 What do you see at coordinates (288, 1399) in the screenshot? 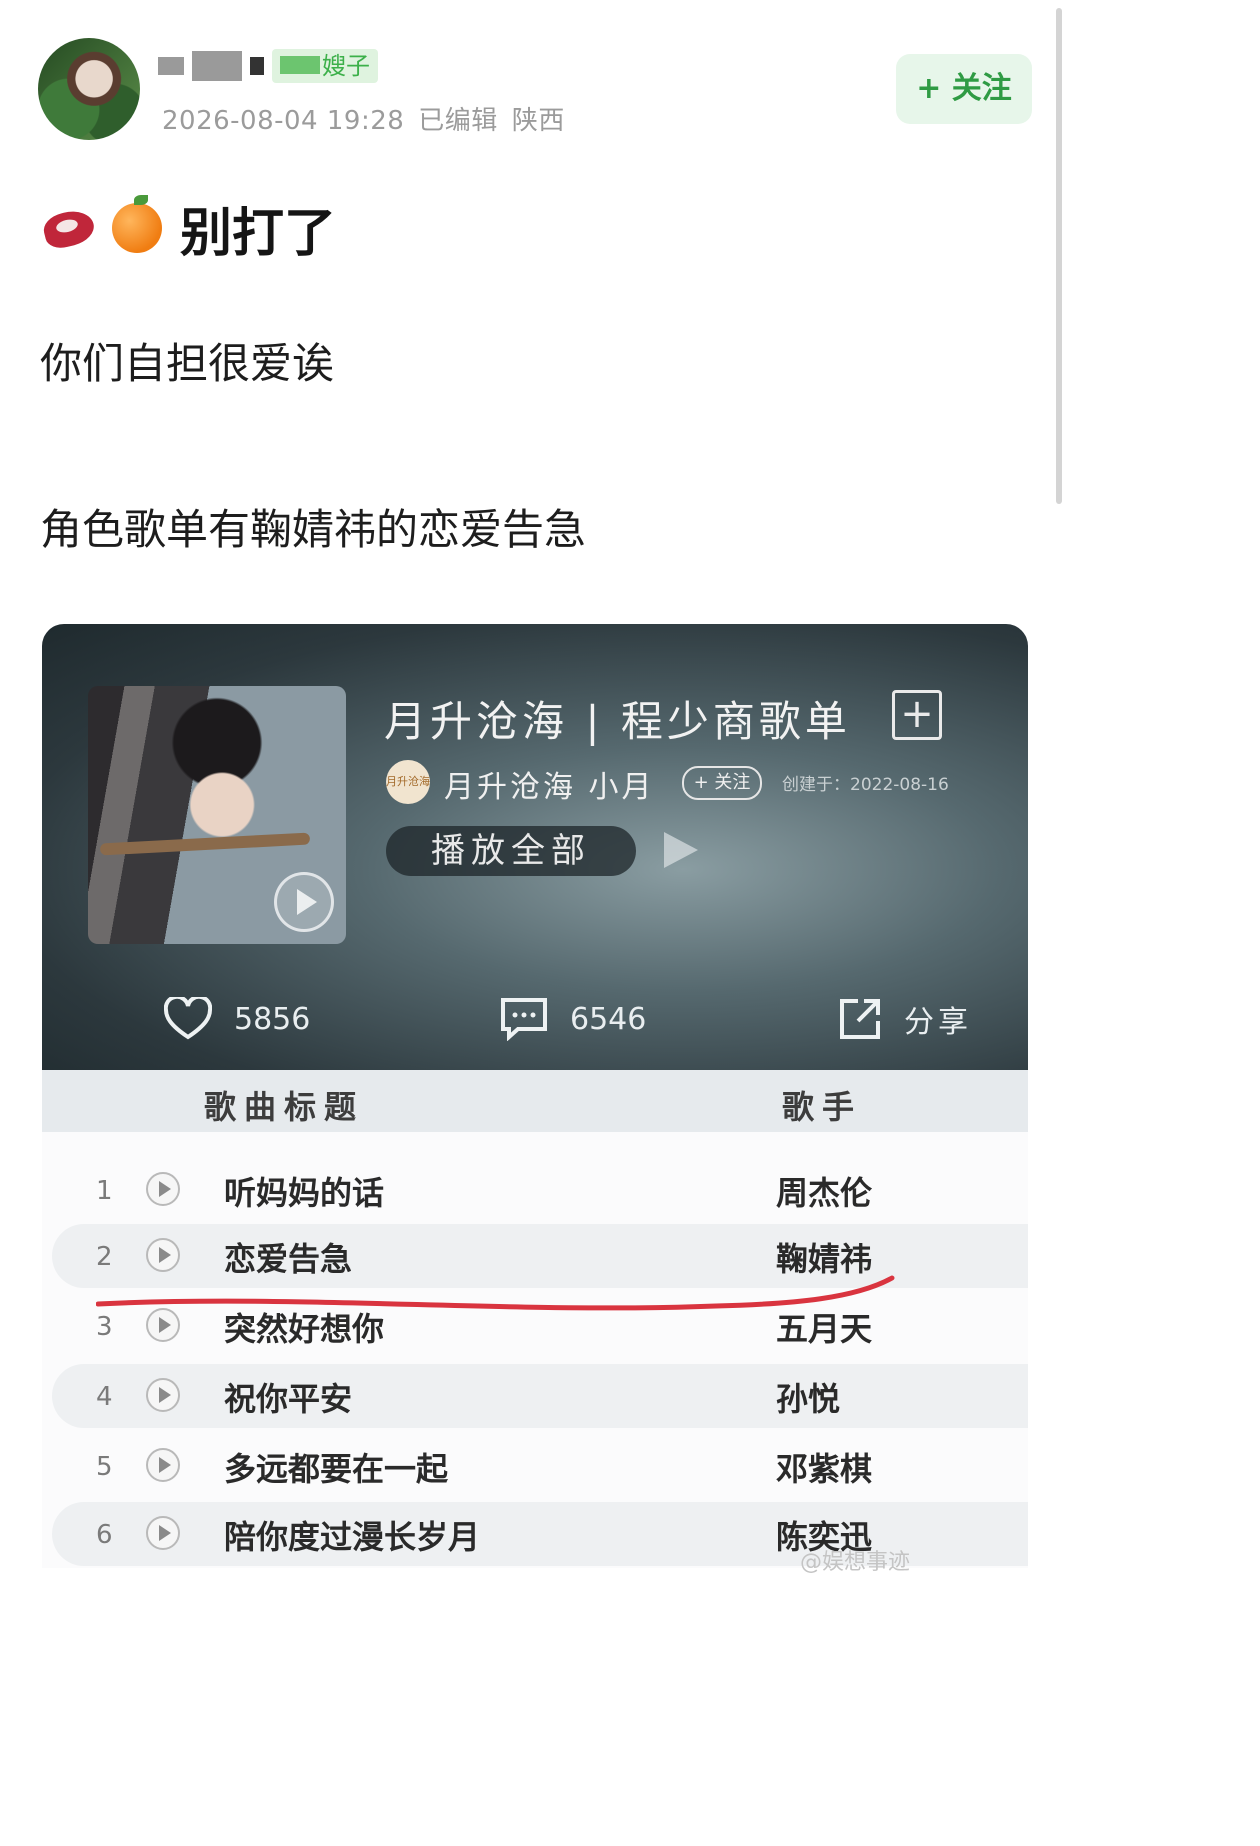
I see `song-title: 祝你平安` at bounding box center [288, 1399].